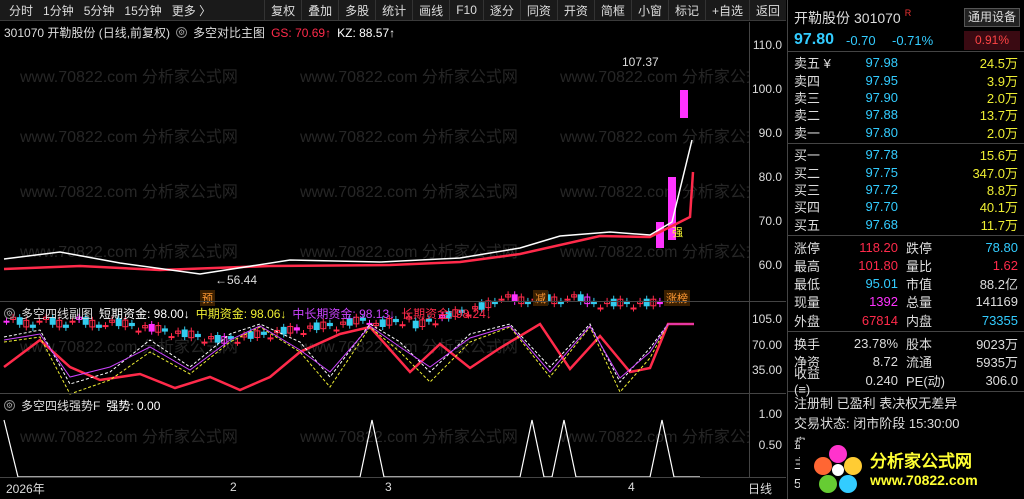 The width and height of the screenshot is (1024, 499). What do you see at coordinates (999, 320) in the screenshot?
I see `stat-value: 73355` at bounding box center [999, 320].